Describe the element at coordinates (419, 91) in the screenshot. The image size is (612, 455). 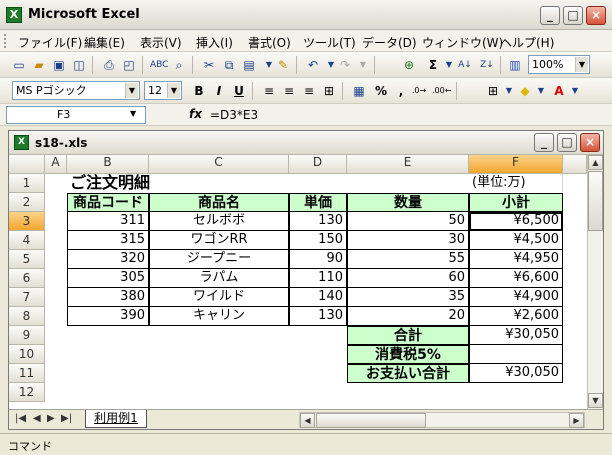
I see `increase-decimal-icon: .0→` at that location.